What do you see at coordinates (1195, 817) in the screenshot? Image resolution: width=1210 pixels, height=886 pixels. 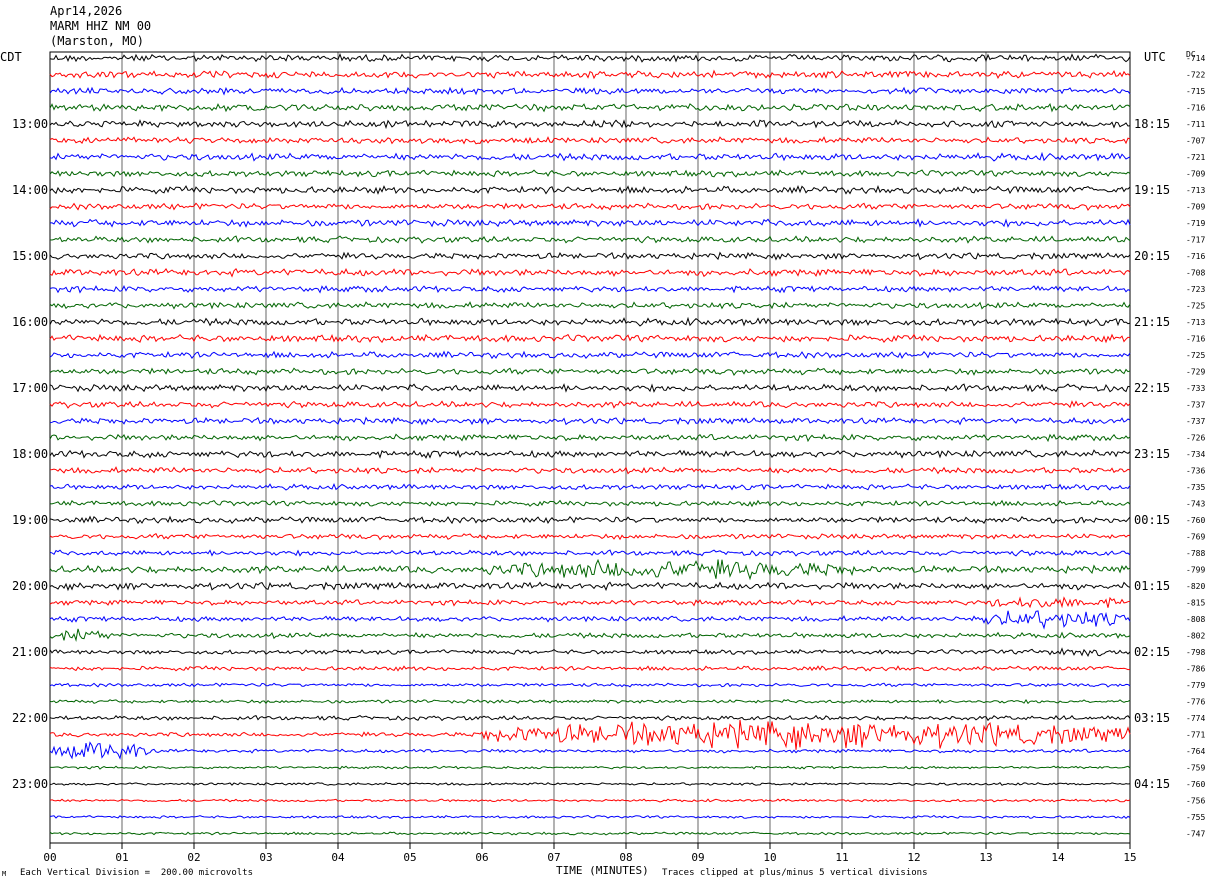 I see `dc-offset-label: -755` at bounding box center [1195, 817].